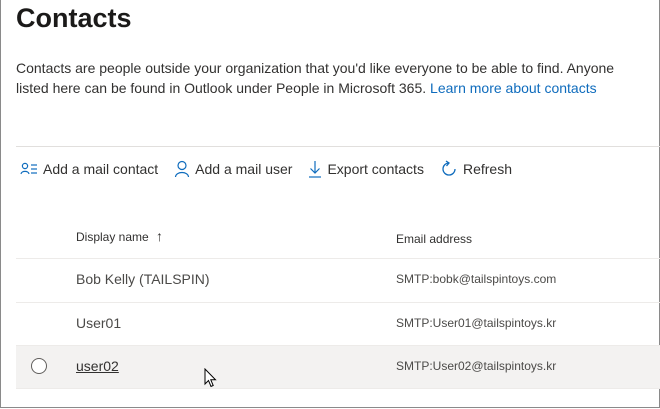  I want to click on mouse-pointer-icon, so click(211, 380).